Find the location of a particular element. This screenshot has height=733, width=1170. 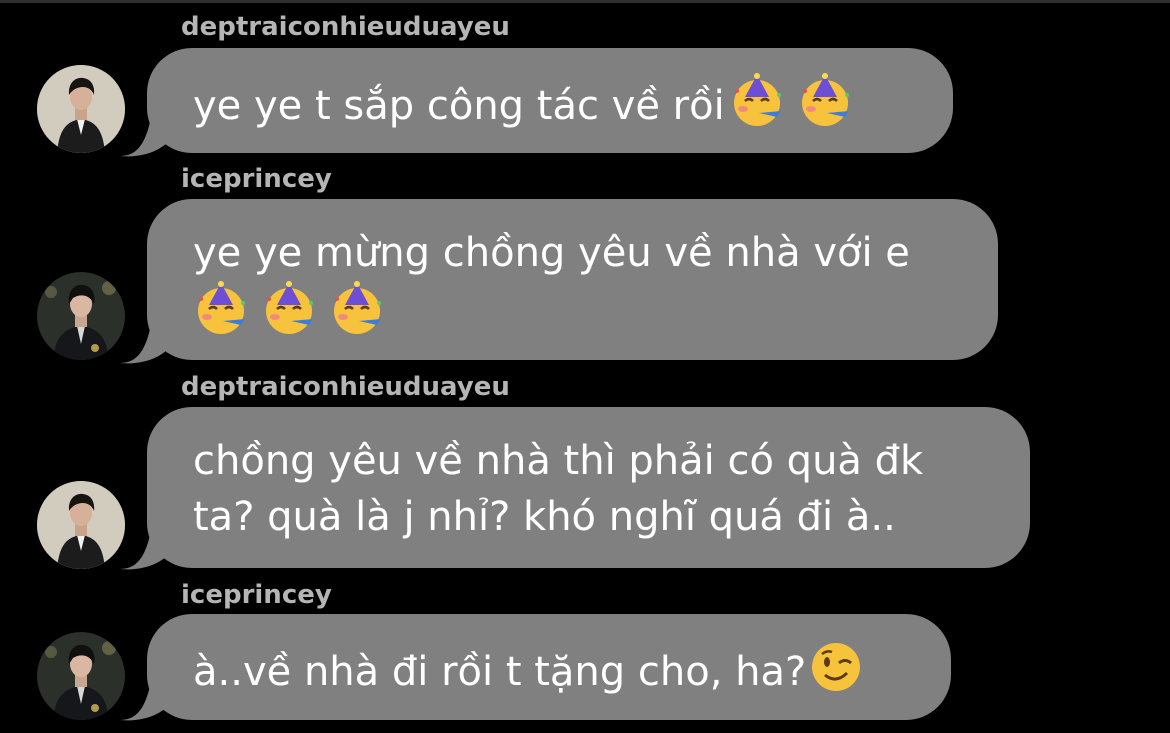

message-text: ye ye t sắp công tác về rồi is located at coordinates (459, 106).